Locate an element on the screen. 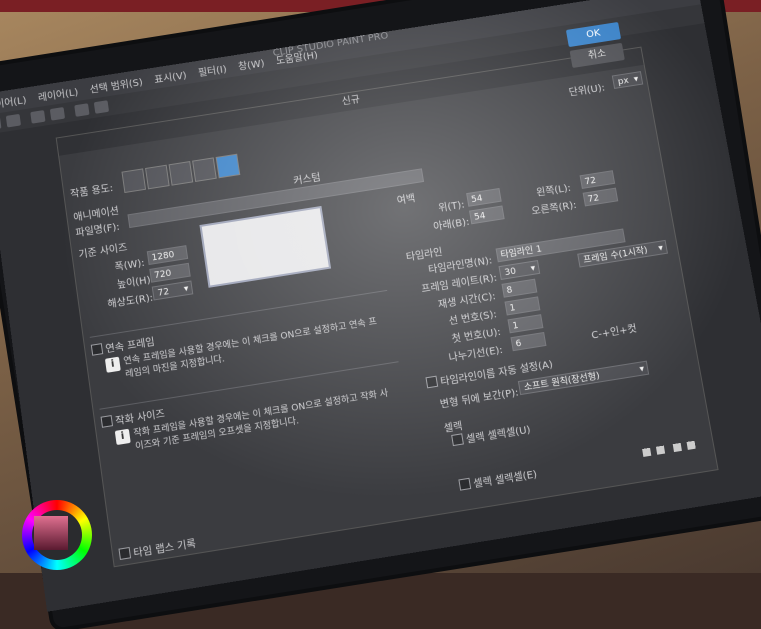  preset-illust-icon is located at coordinates (134, 181).